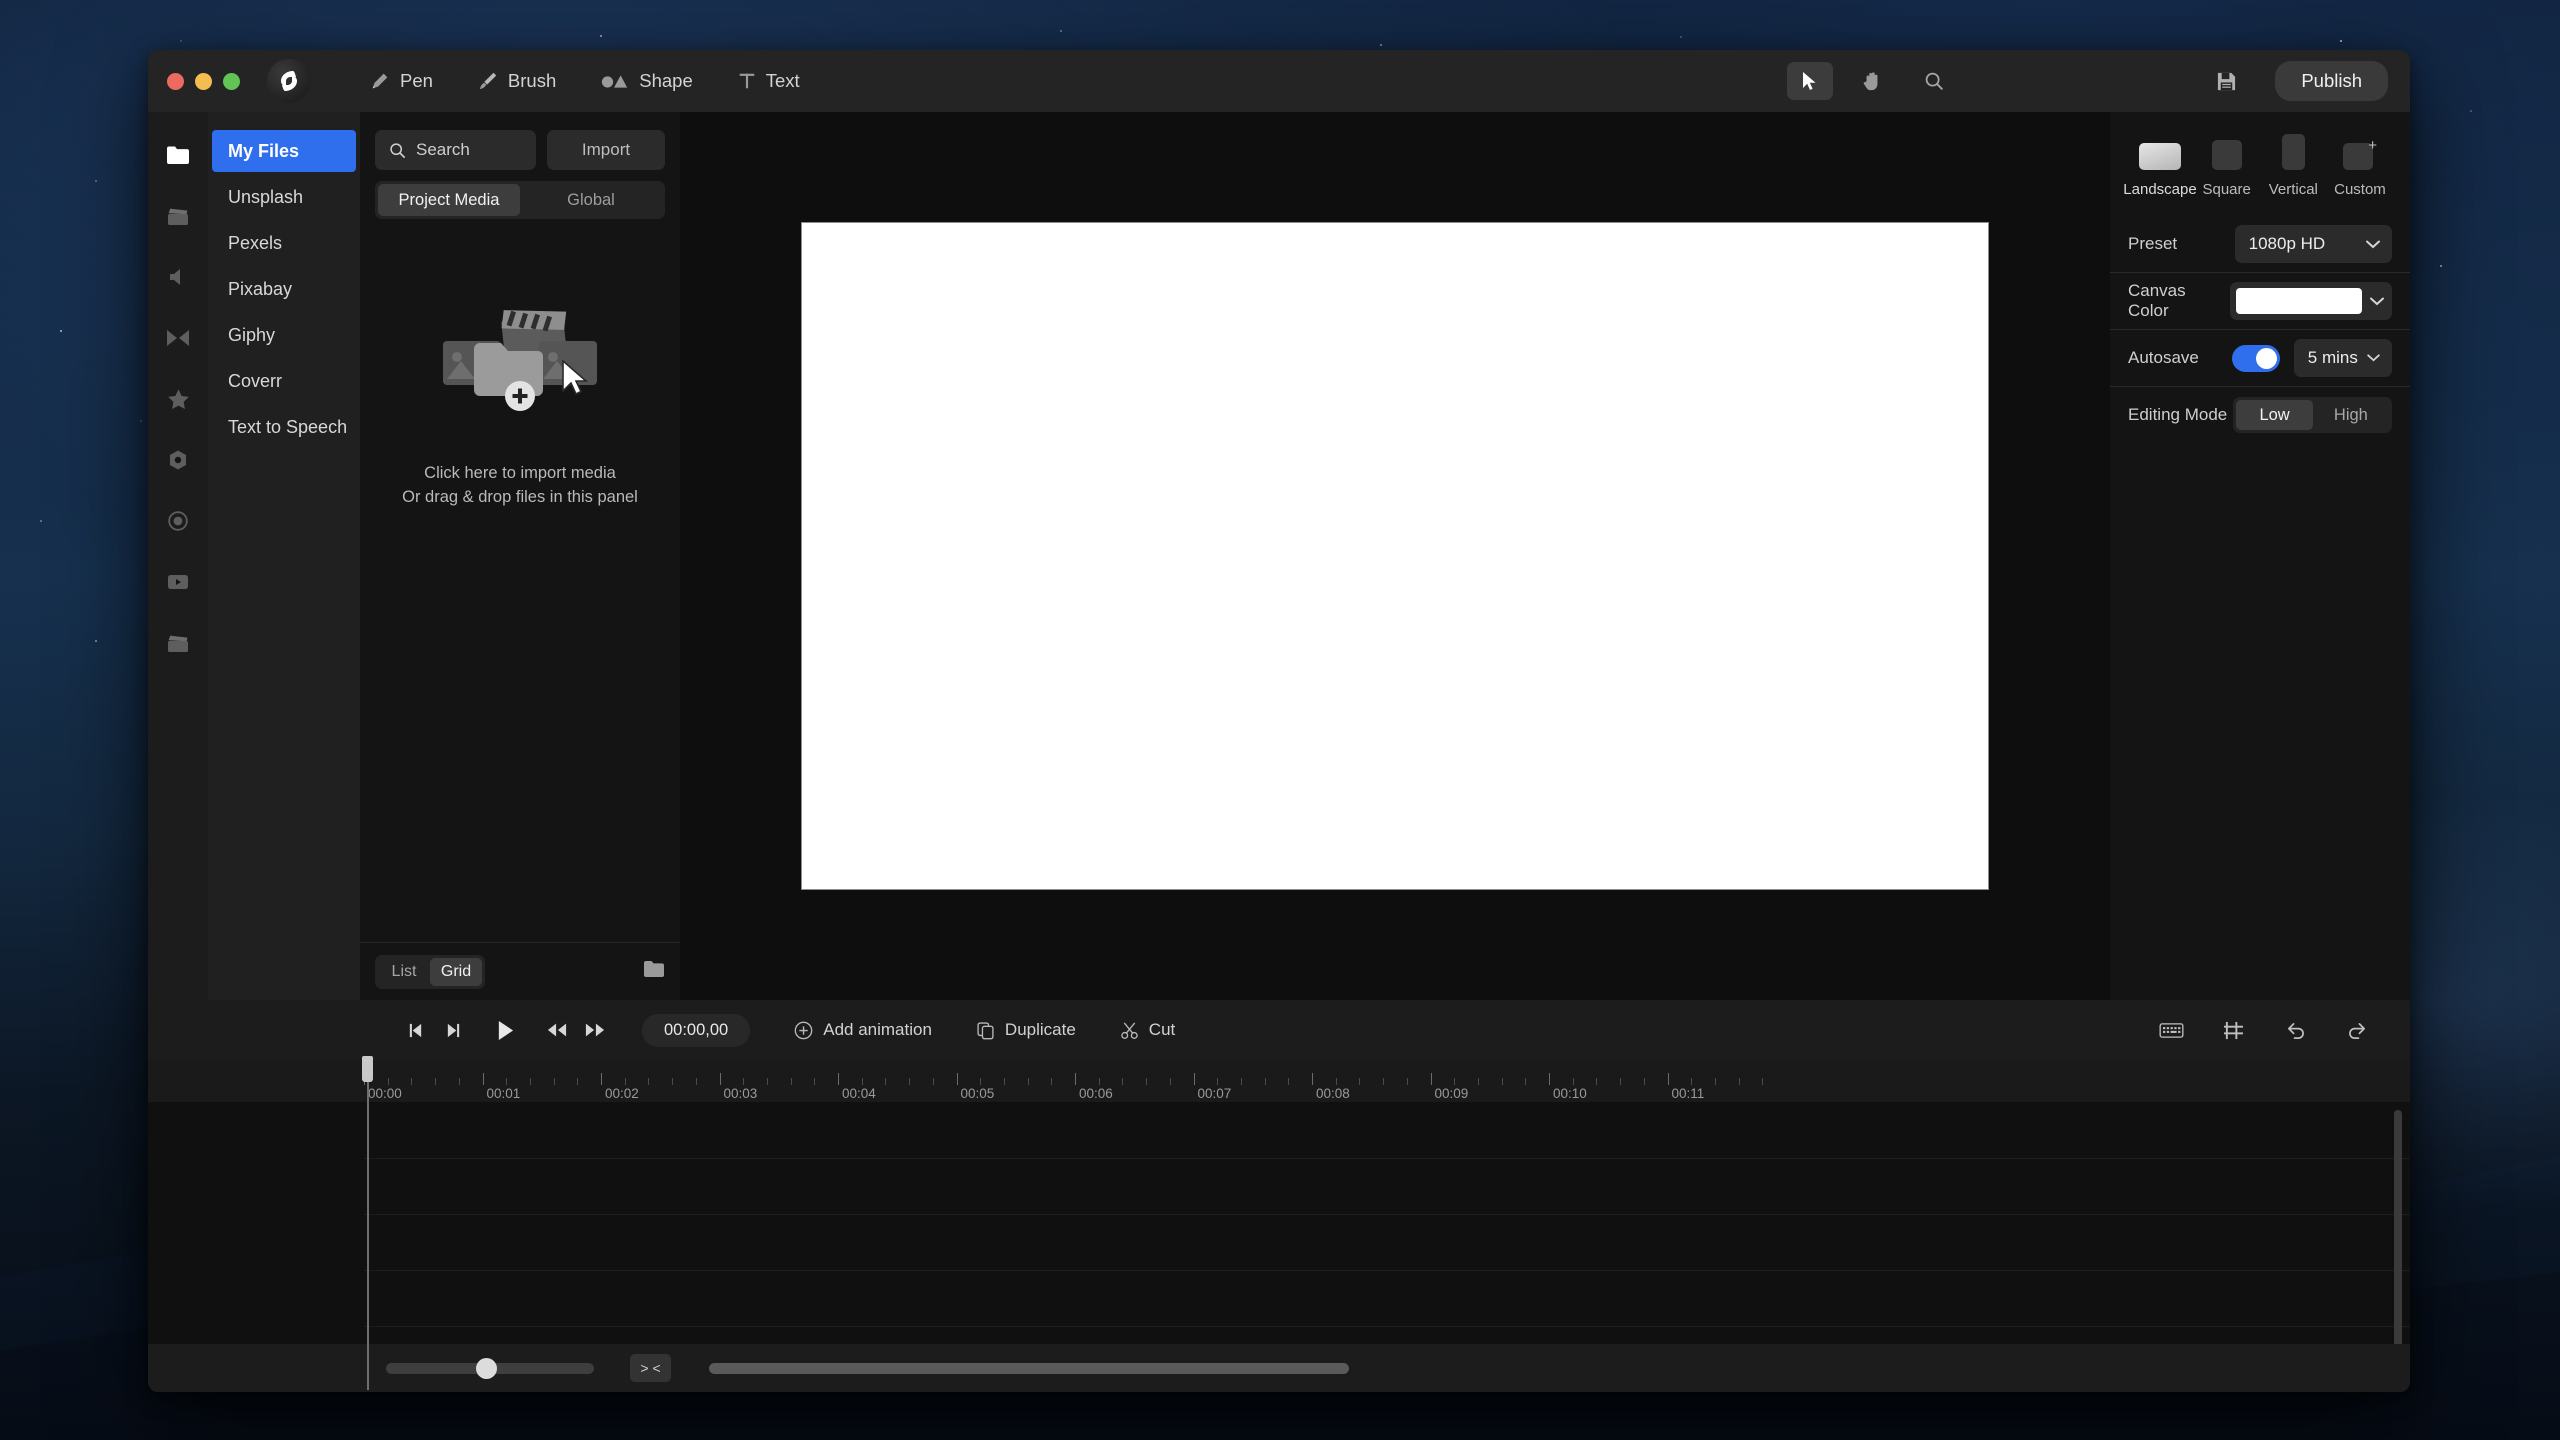 This screenshot has height=1440, width=2560. I want to click on ratio-label: Landscape, so click(2160, 189).